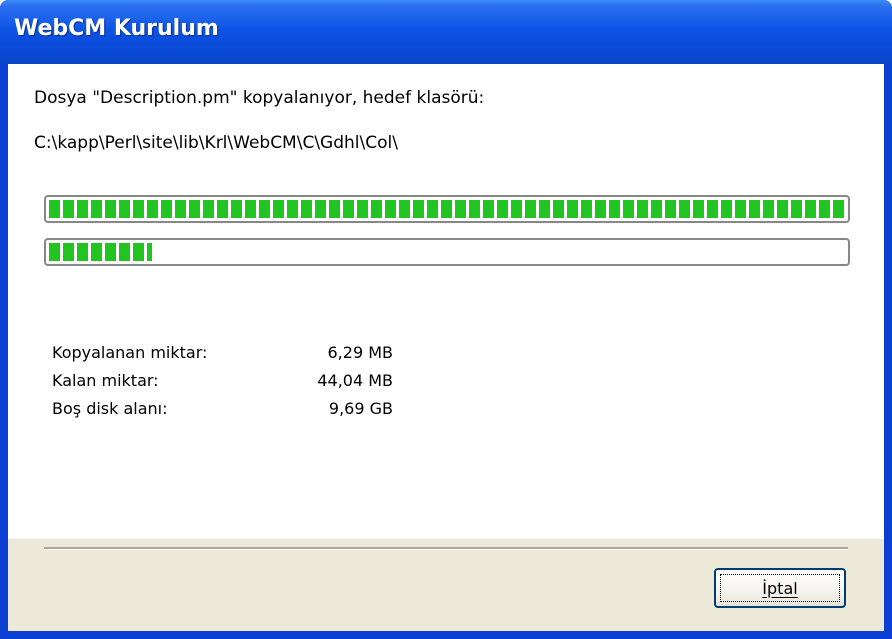  What do you see at coordinates (360, 408) in the screenshot?
I see `free-disk-space-value: 9,69 GB` at bounding box center [360, 408].